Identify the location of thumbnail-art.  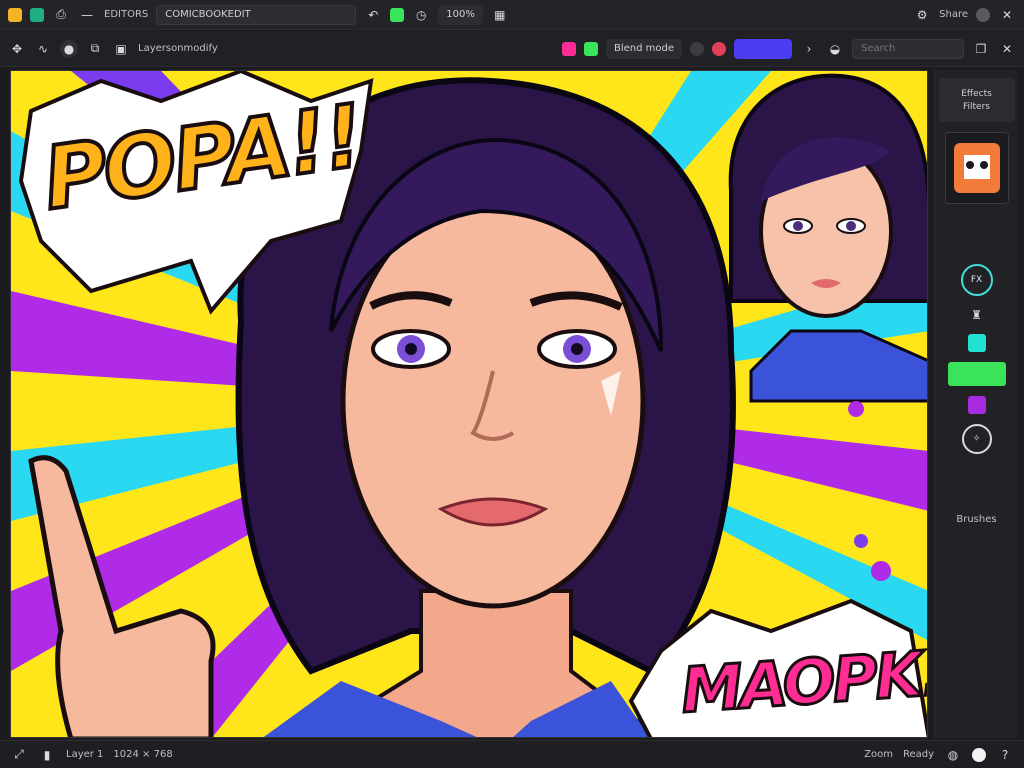
(976, 168).